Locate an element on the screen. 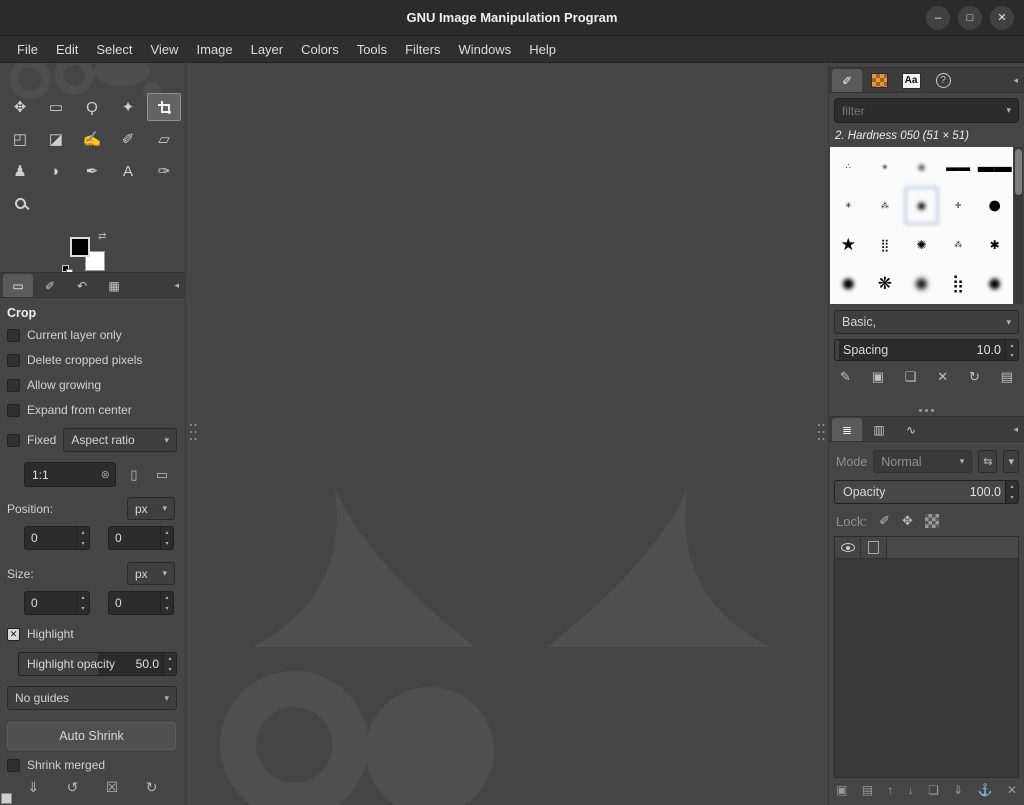  brush-thumbnail: ⁂ is located at coordinates (884, 205).